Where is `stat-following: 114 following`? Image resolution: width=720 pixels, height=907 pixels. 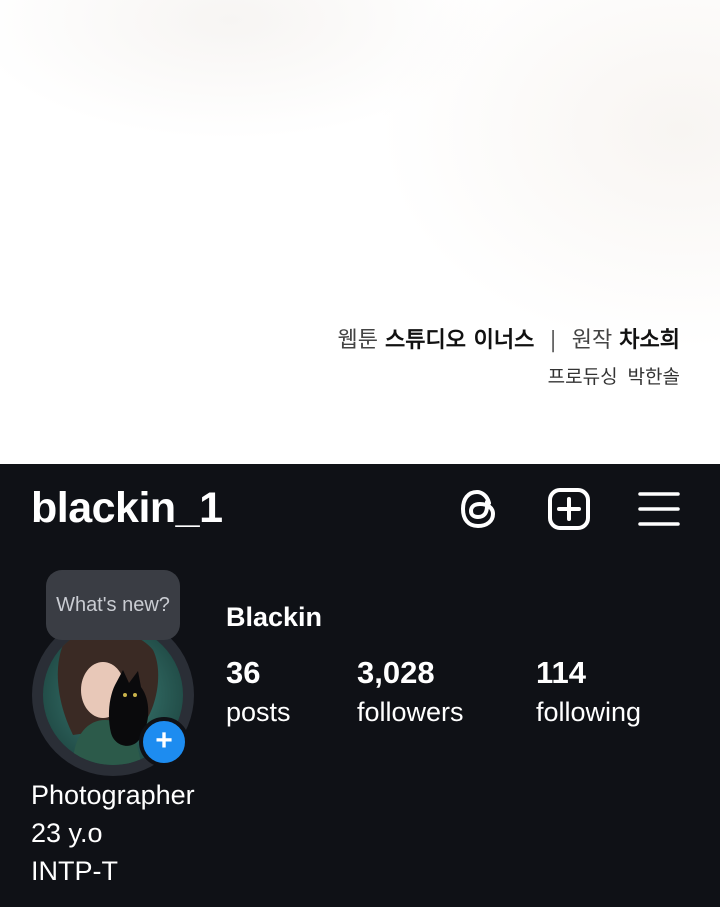 stat-following: 114 following is located at coordinates (588, 693).